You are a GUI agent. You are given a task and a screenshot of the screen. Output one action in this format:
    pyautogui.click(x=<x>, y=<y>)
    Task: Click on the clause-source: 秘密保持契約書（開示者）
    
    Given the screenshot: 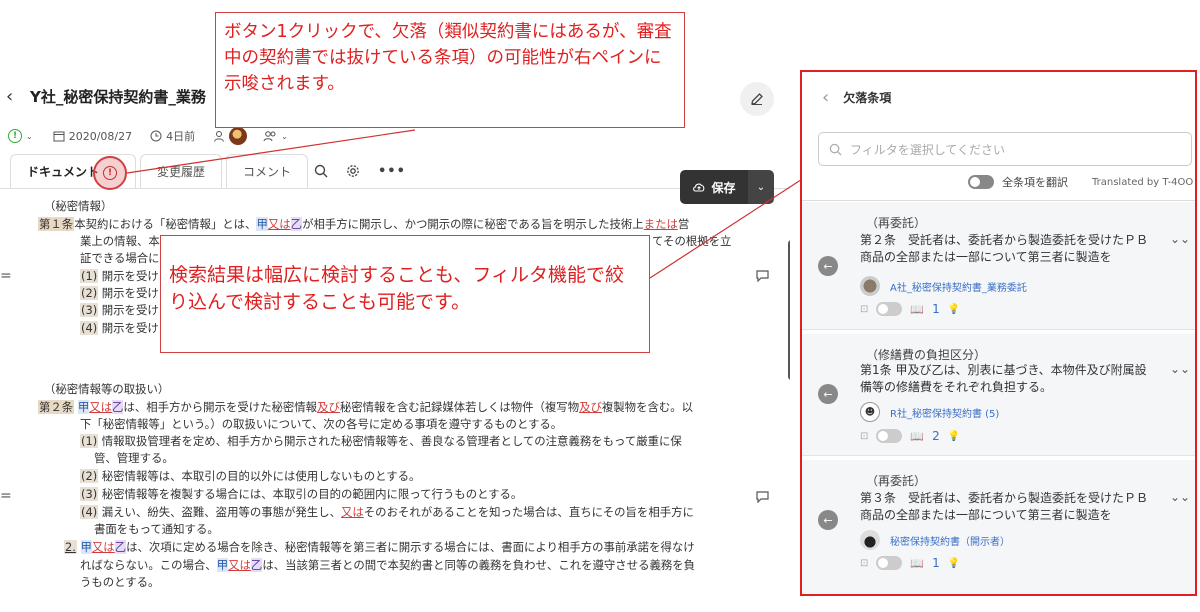 What is the action you would take?
    pyautogui.click(x=935, y=540)
    